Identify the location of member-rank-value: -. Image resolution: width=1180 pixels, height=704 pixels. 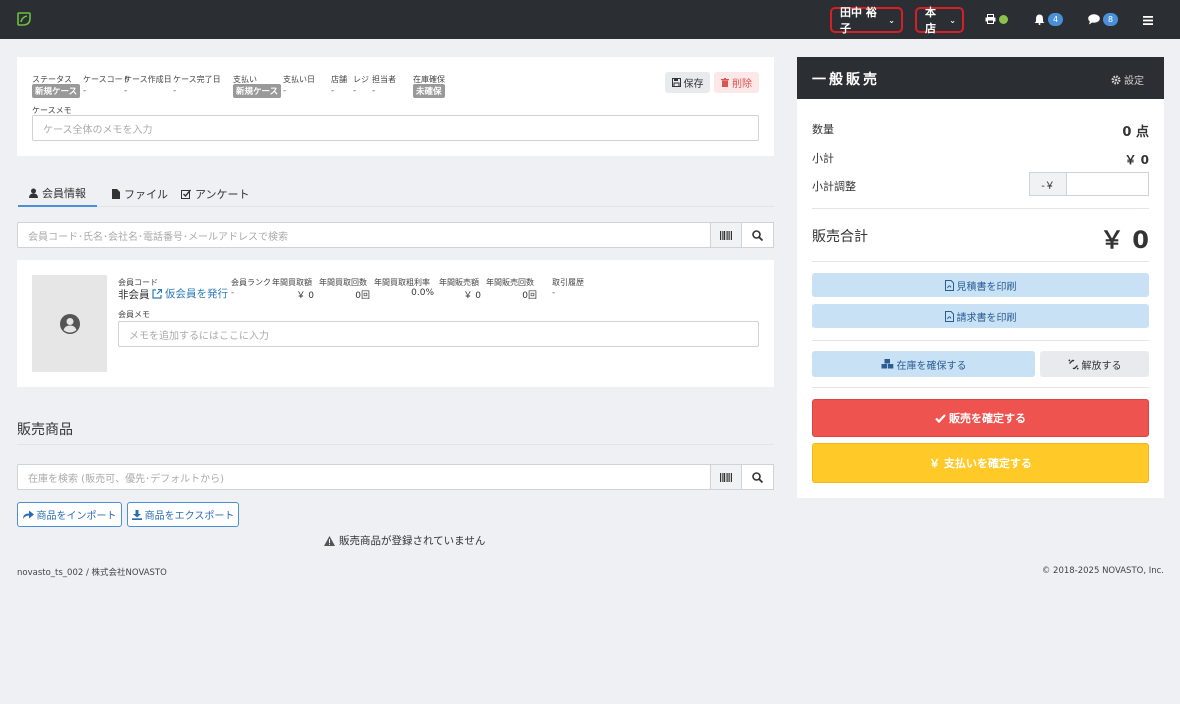
(233, 293).